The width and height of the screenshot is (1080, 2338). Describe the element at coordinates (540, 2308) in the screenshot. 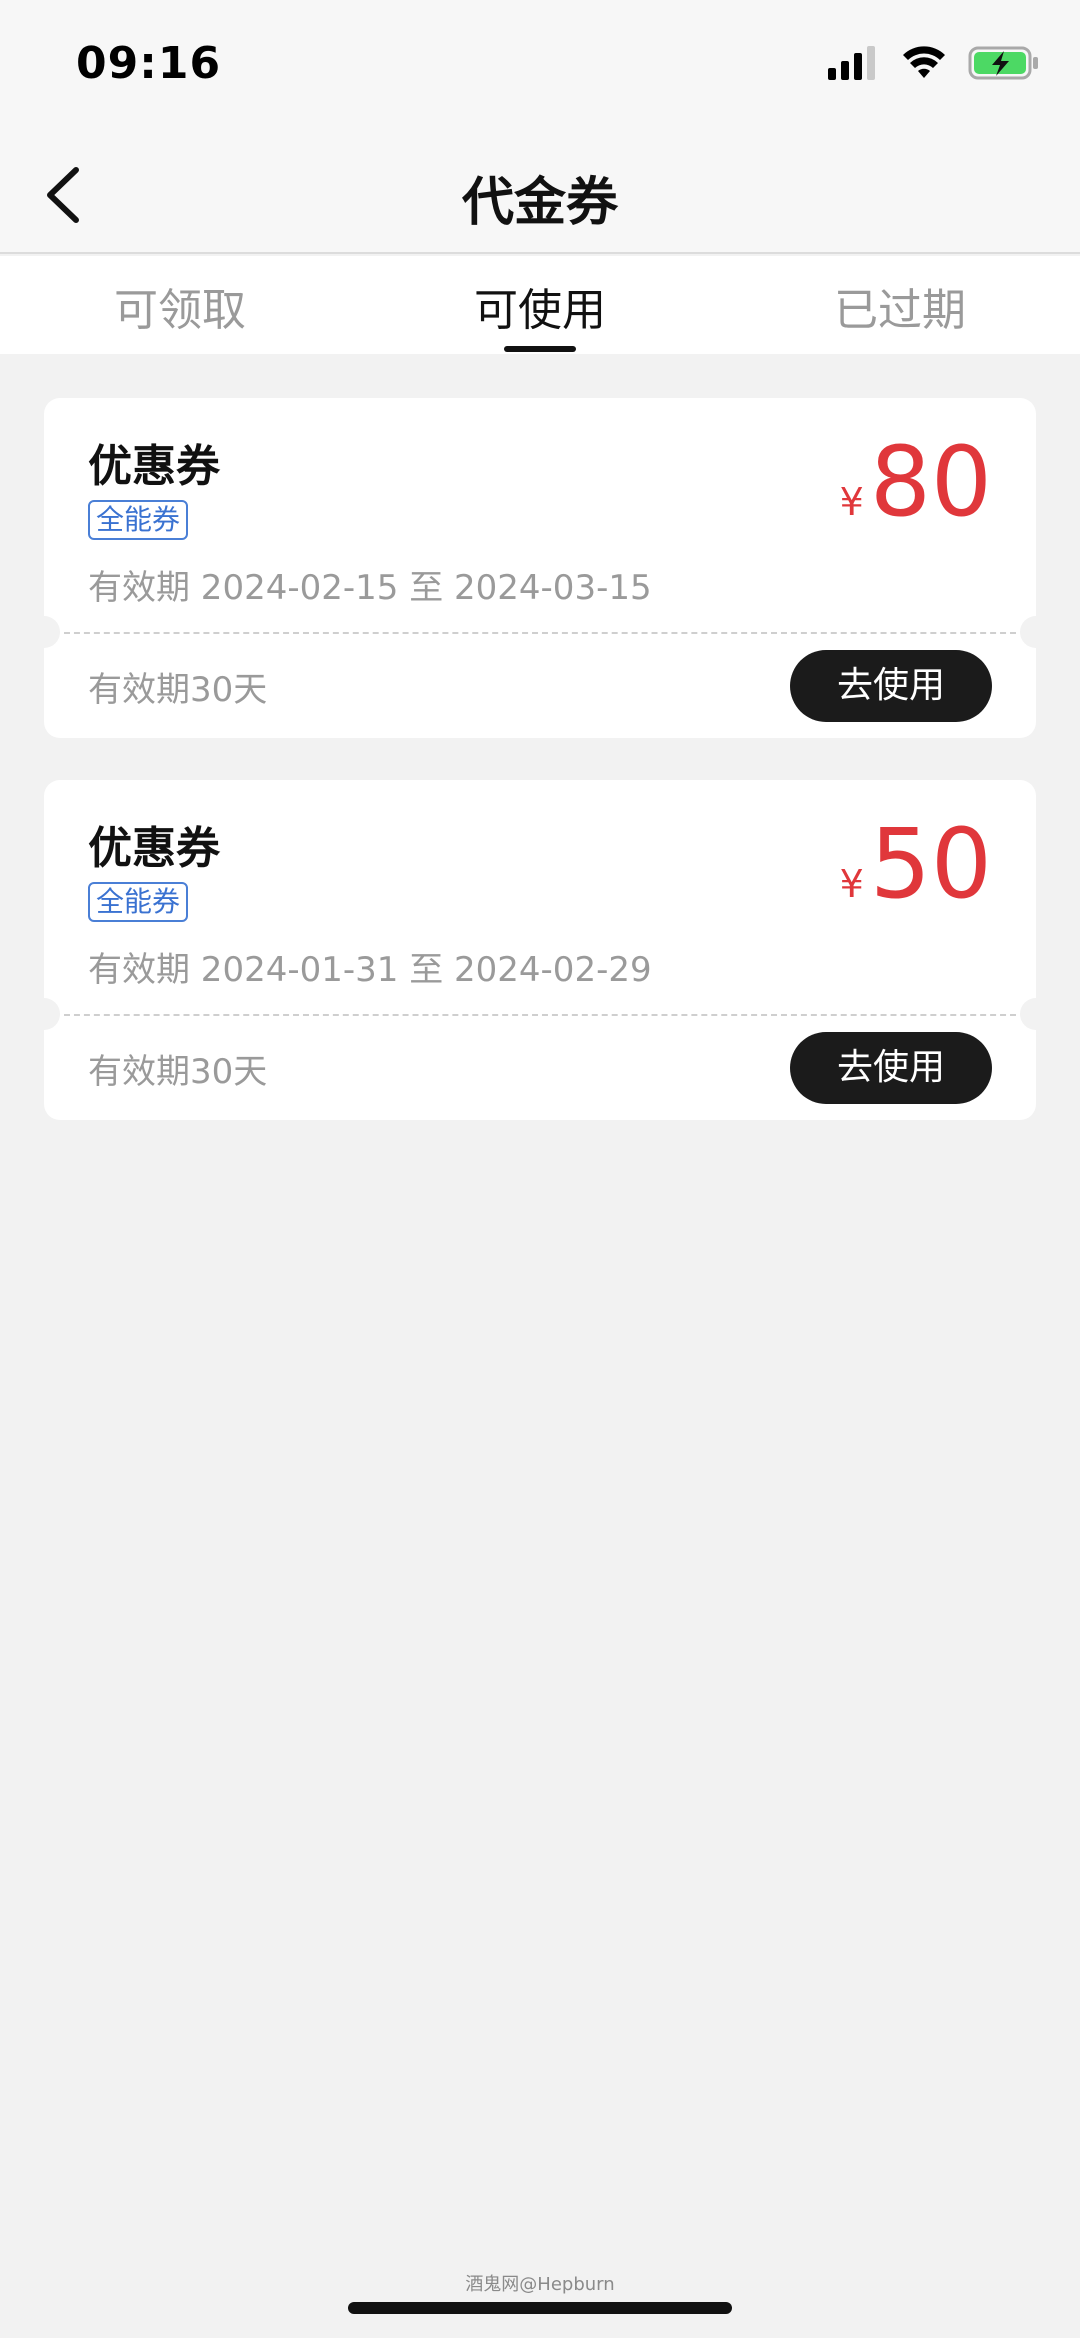

I see `home-indicator` at that location.